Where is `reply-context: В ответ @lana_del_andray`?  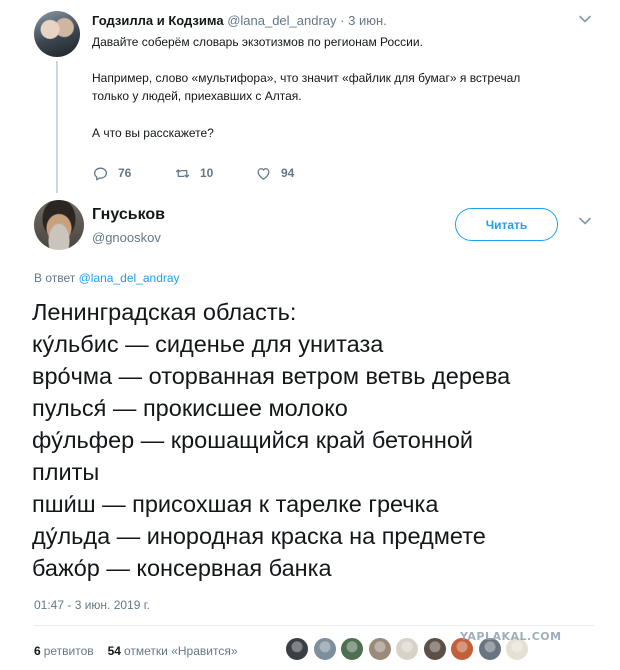
reply-context: В ответ @lana_del_andray is located at coordinates (107, 278).